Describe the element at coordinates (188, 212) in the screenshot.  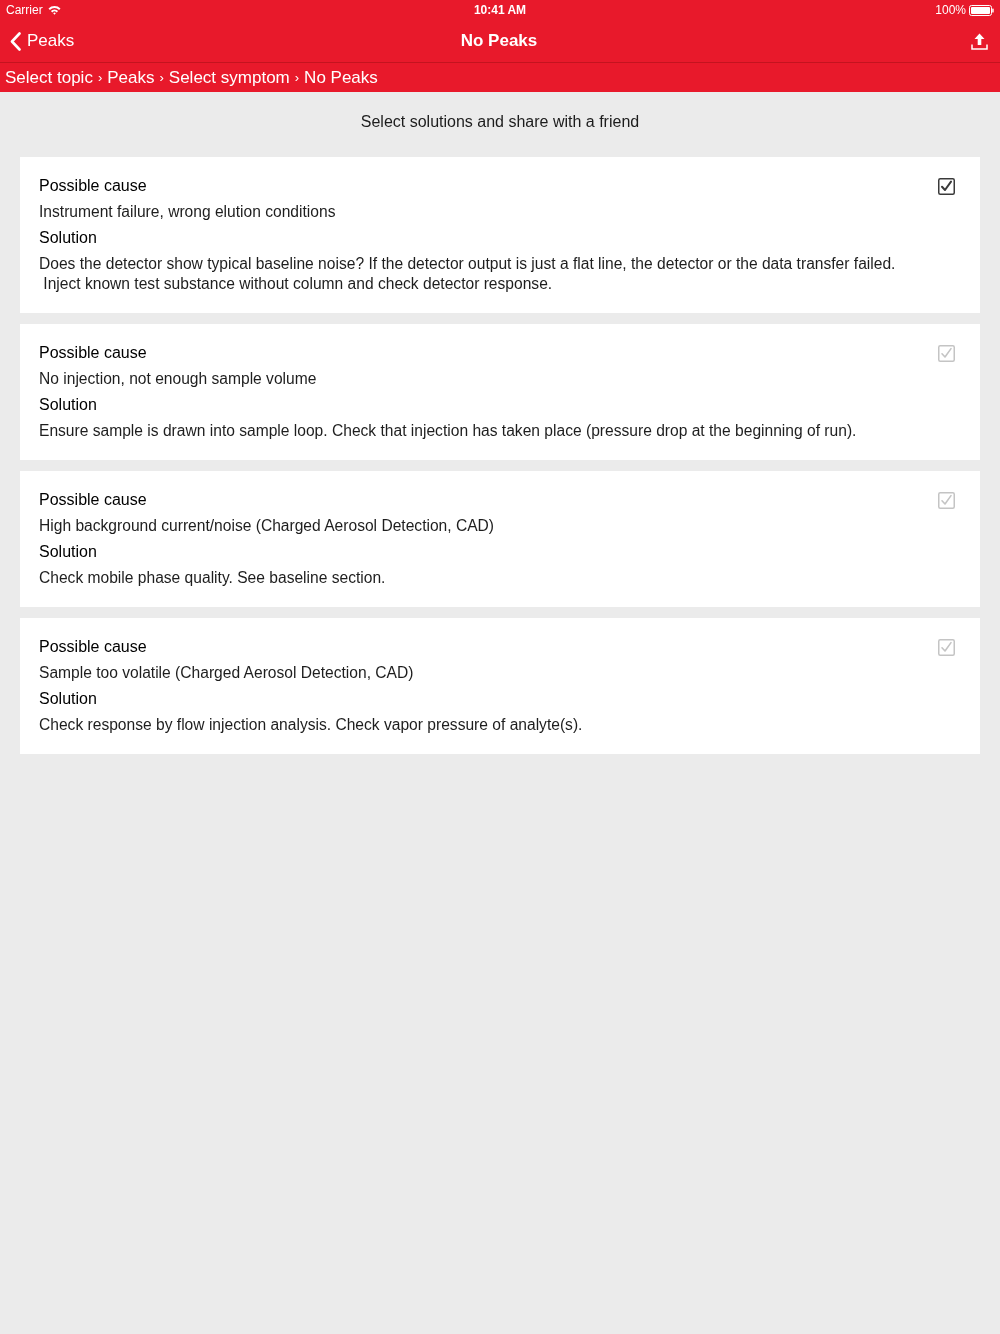
I see `cause-text: Instrument failure, wrong elution conditions` at that location.